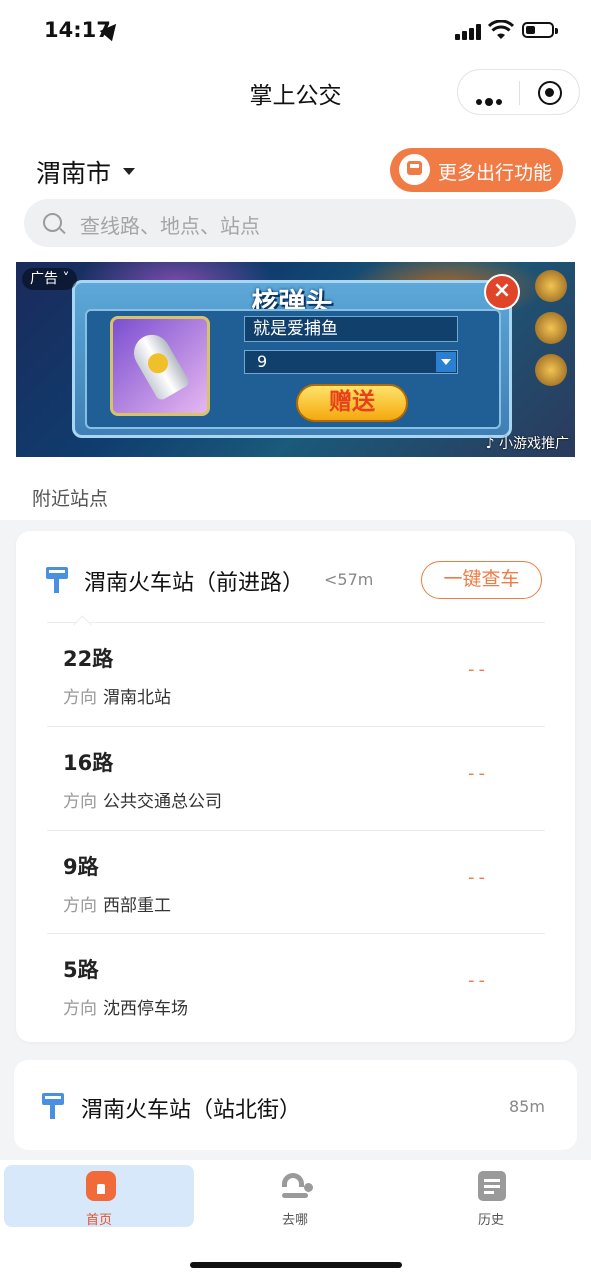 This screenshot has width=591, height=1279. What do you see at coordinates (349, 579) in the screenshot?
I see `stop-distance: <57m` at bounding box center [349, 579].